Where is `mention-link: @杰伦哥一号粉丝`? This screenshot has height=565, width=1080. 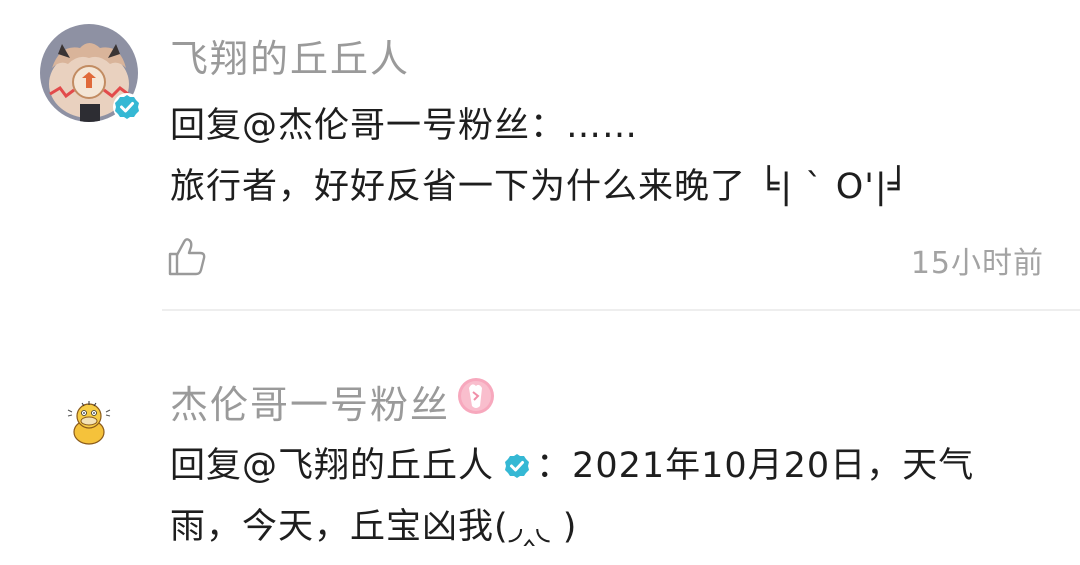
mention-link: @杰伦哥一号粉丝 is located at coordinates (386, 126).